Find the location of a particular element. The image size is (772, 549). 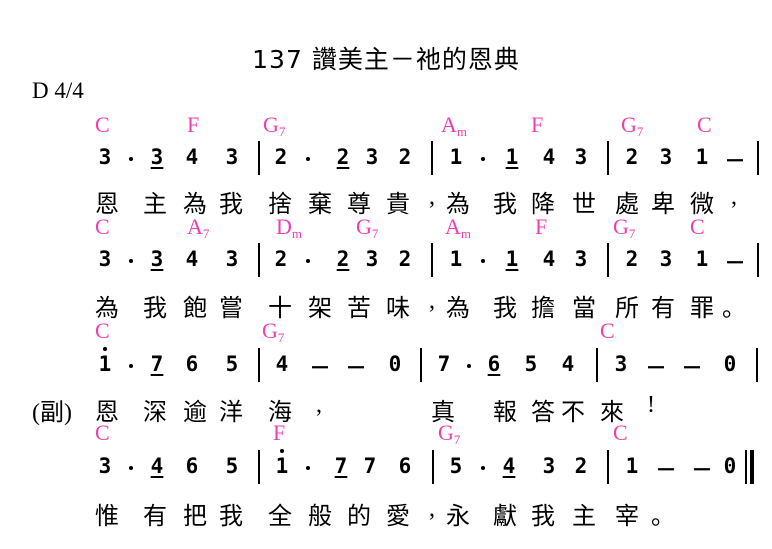

lyric-character: 永 is located at coordinates (458, 517).